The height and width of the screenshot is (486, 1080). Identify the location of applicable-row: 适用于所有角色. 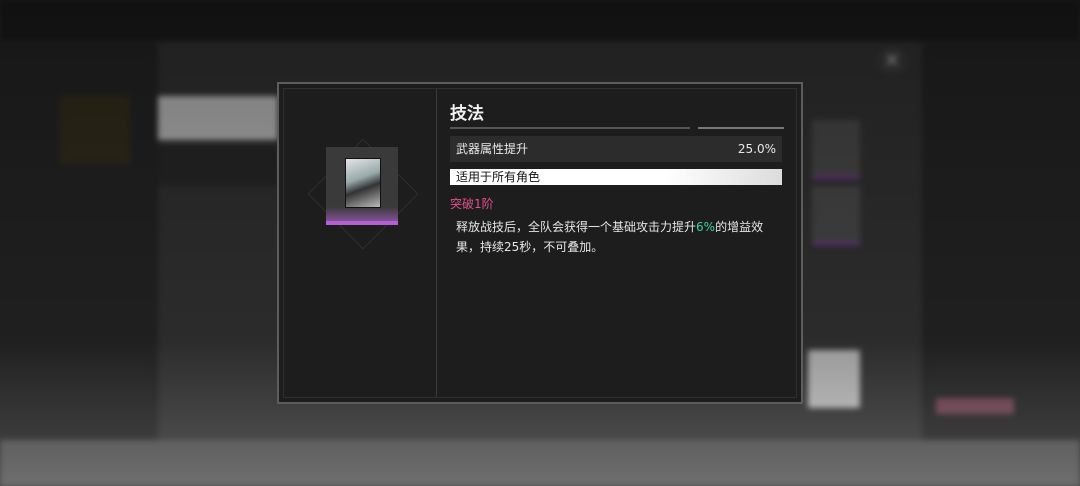
(616, 177).